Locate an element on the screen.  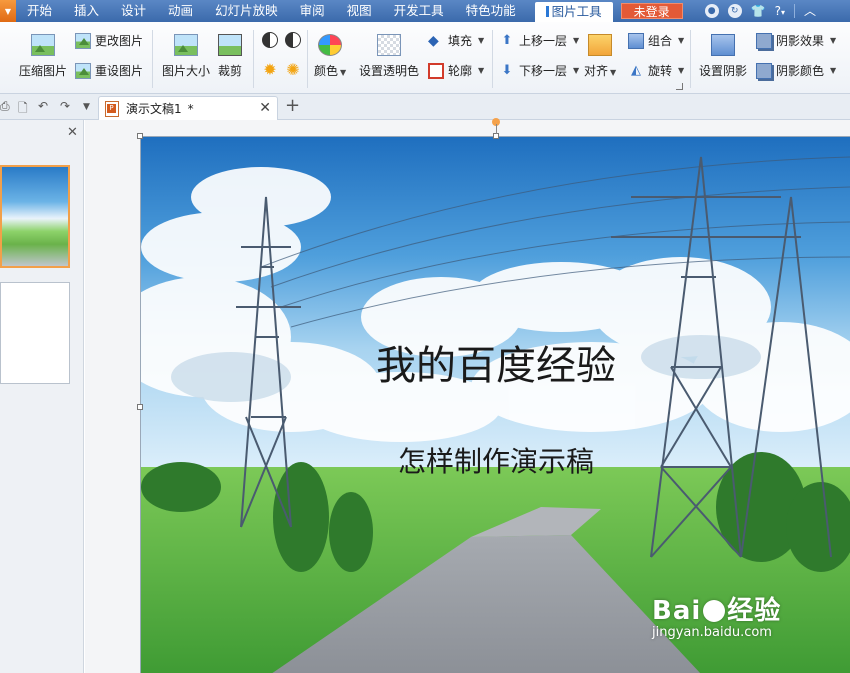
watermark-url: jingyan.baidu.com is located at coordinates (712, 632).